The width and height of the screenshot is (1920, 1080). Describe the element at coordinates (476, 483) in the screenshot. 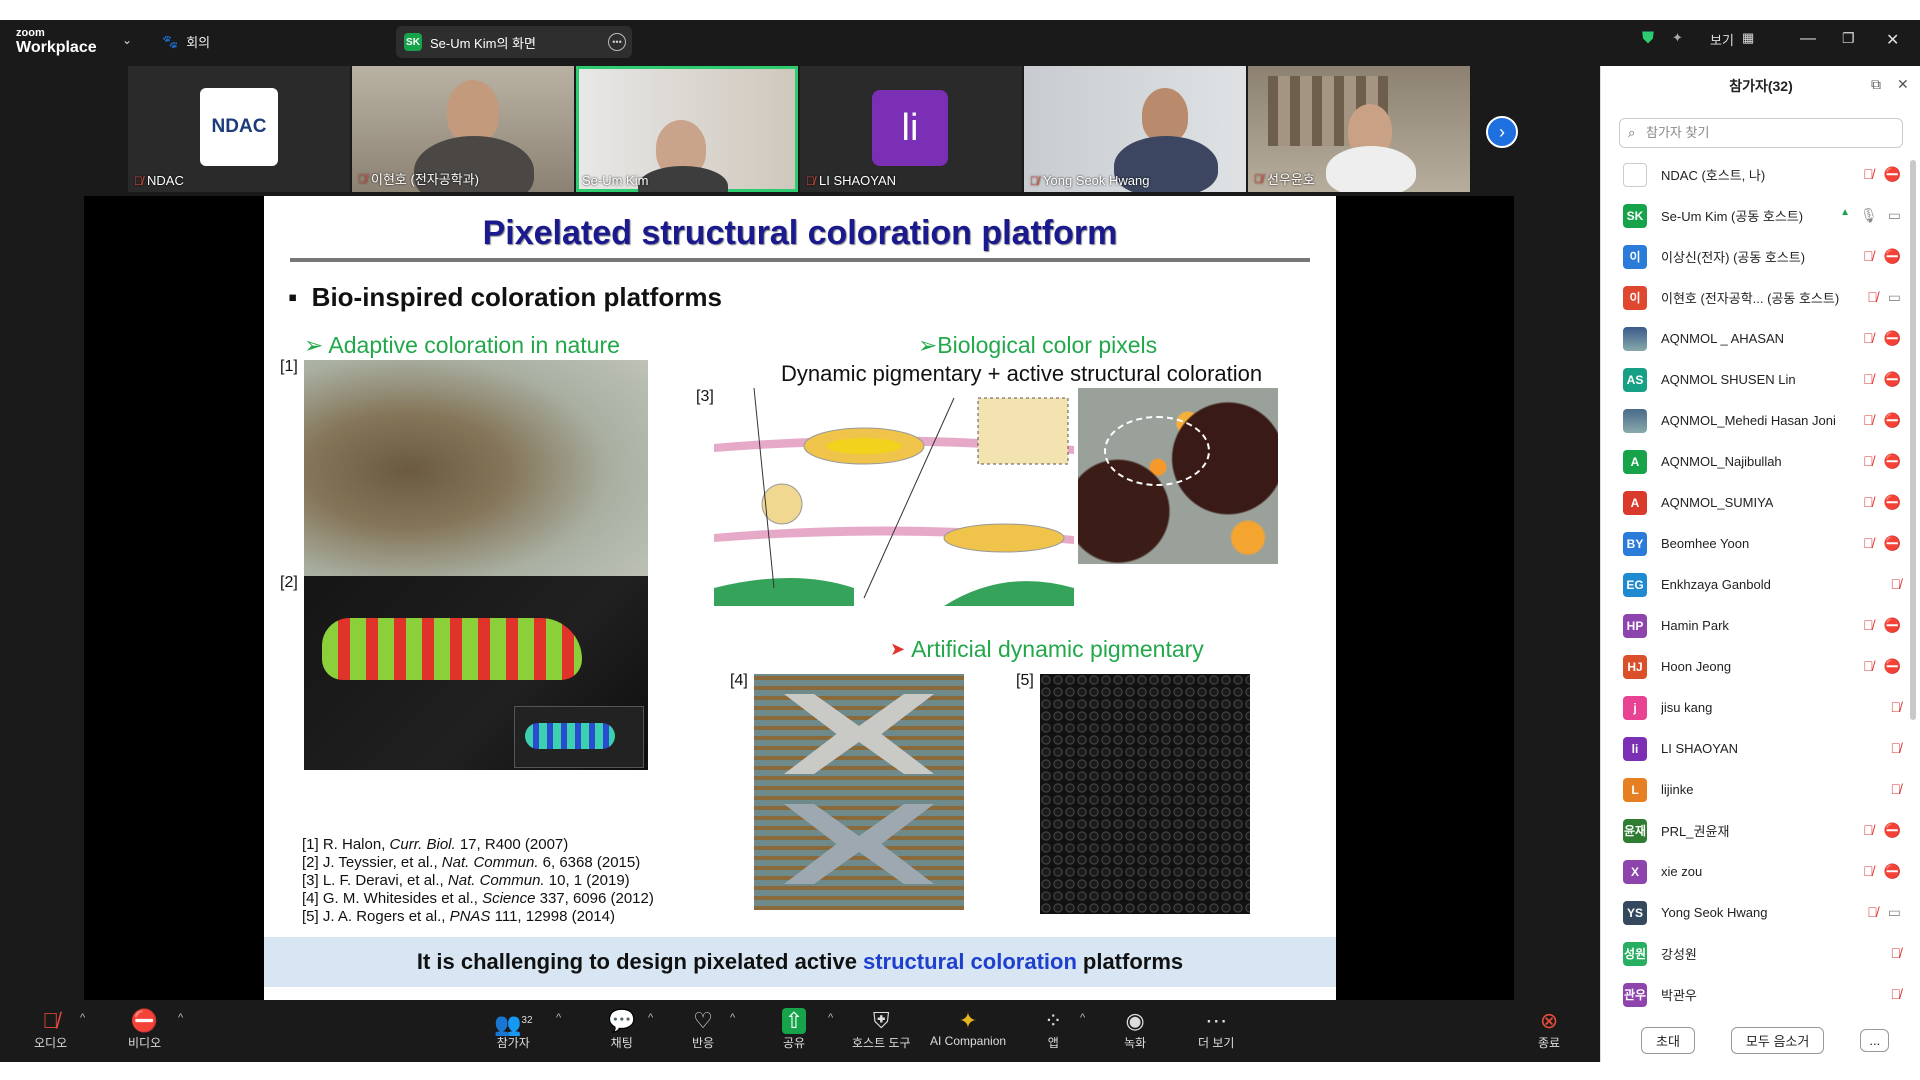

I see `seaweed-octopus-photo` at that location.